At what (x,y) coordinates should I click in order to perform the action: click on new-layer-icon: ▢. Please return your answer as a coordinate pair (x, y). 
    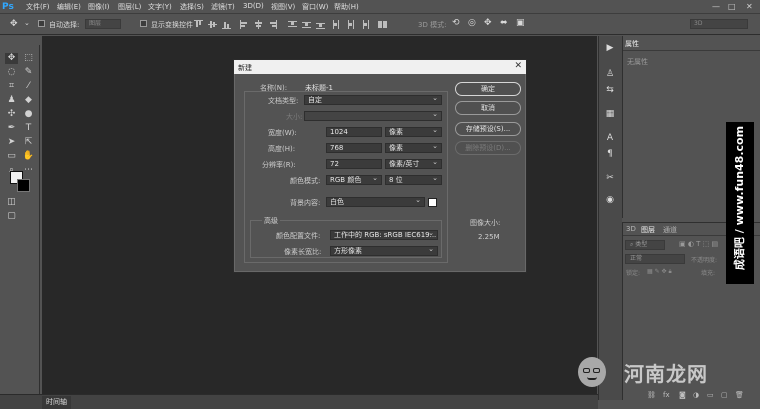
    Looking at the image, I should click on (724, 395).